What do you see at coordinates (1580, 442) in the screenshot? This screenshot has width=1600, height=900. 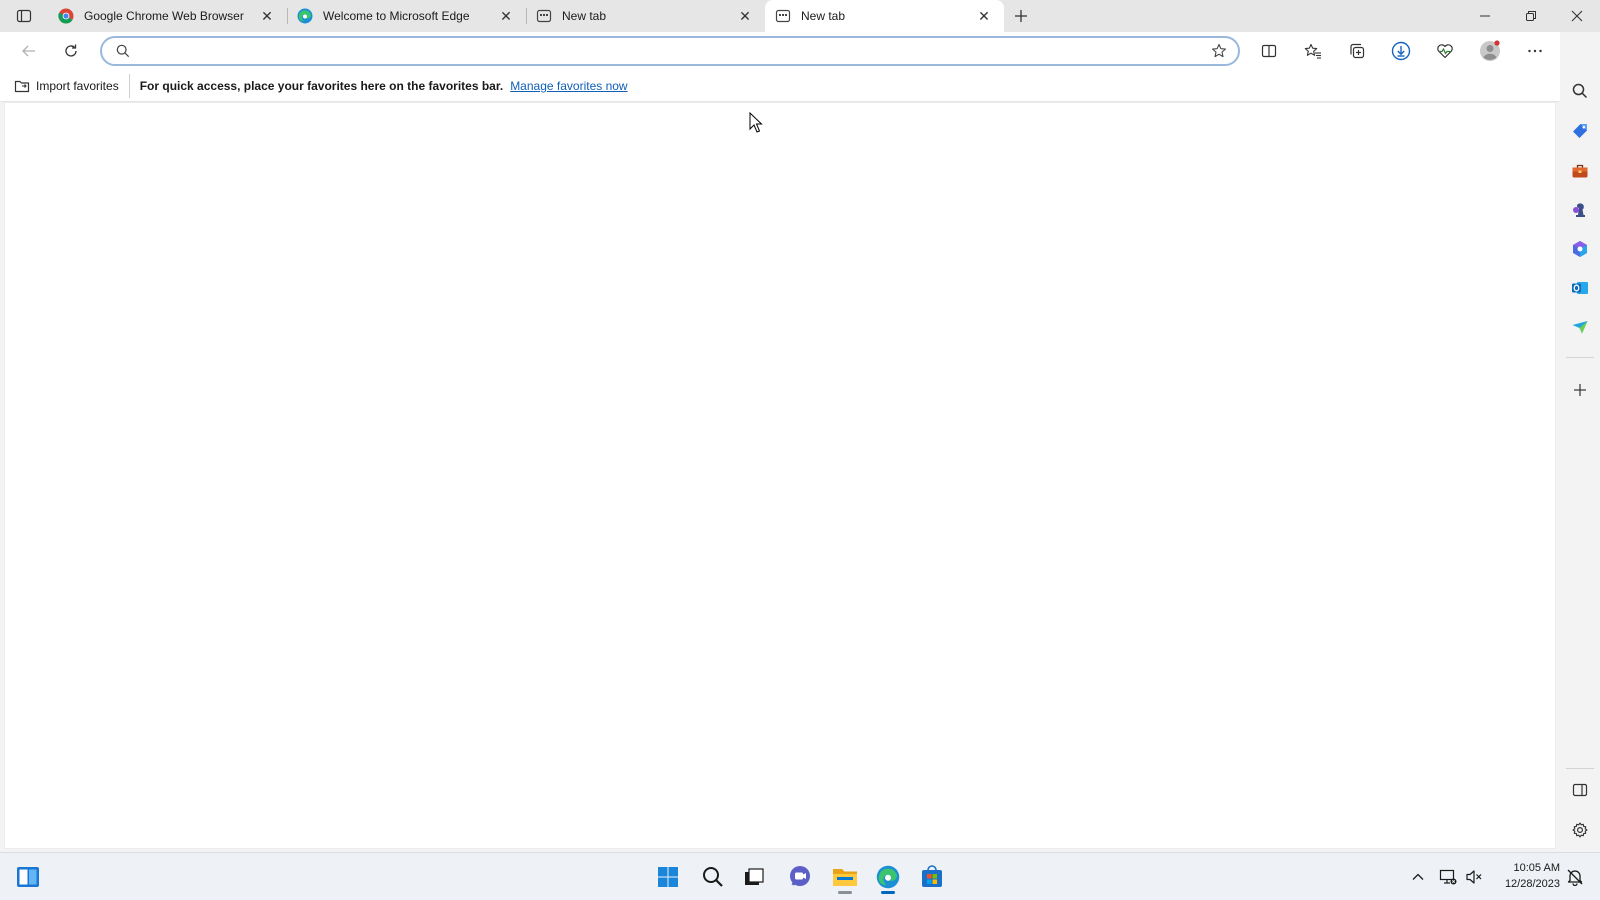 I see `edge-sidebar` at bounding box center [1580, 442].